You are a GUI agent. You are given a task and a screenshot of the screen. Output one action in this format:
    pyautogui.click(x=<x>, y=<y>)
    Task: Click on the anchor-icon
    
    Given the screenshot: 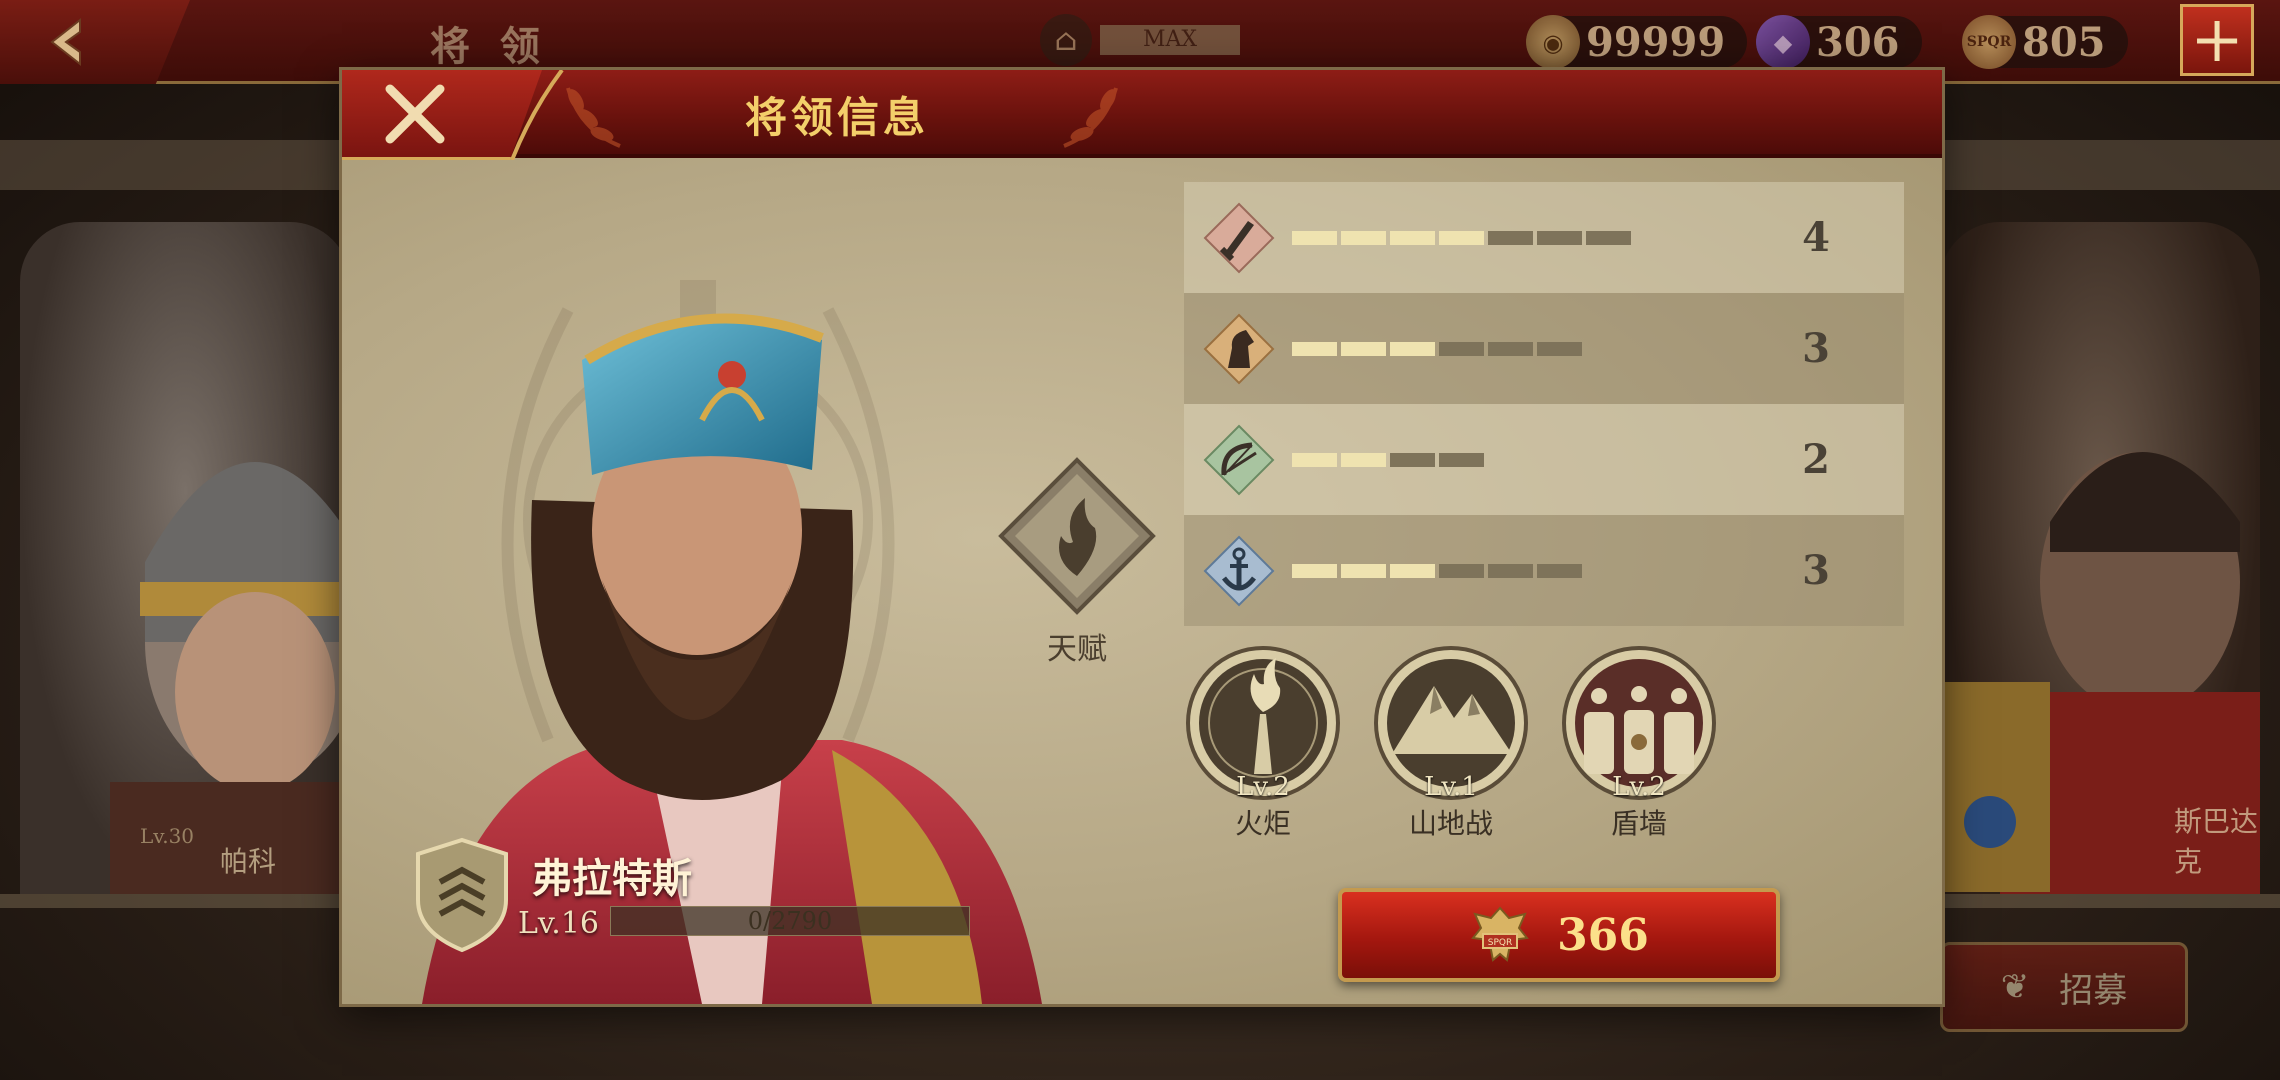 What is the action you would take?
    pyautogui.click(x=1239, y=570)
    